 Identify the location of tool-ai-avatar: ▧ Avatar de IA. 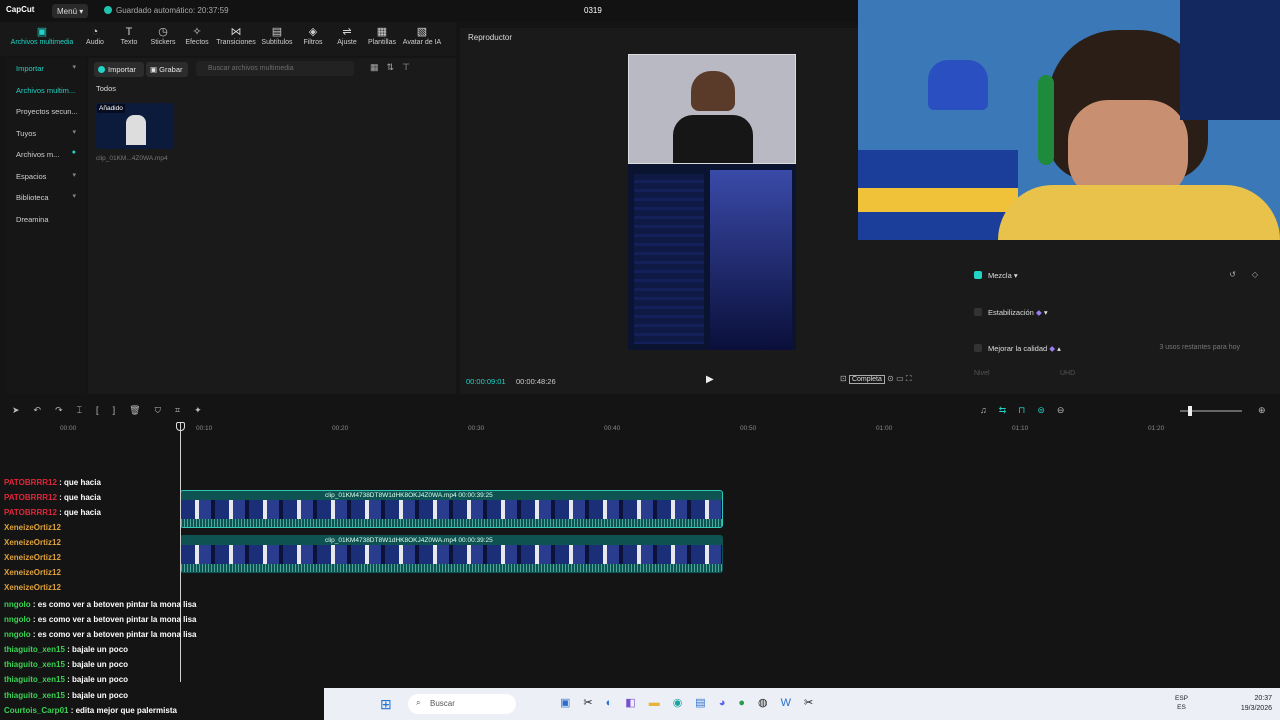
(422, 39).